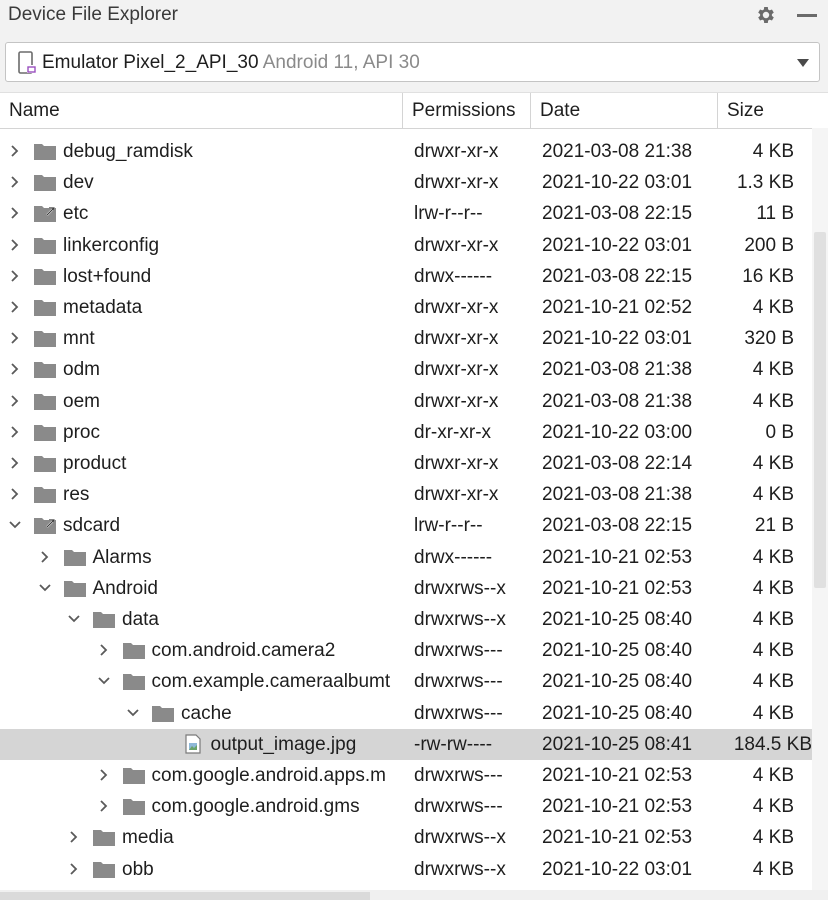  Describe the element at coordinates (617, 588) in the screenshot. I see `file-date: 2021-10-21 02:53` at that location.